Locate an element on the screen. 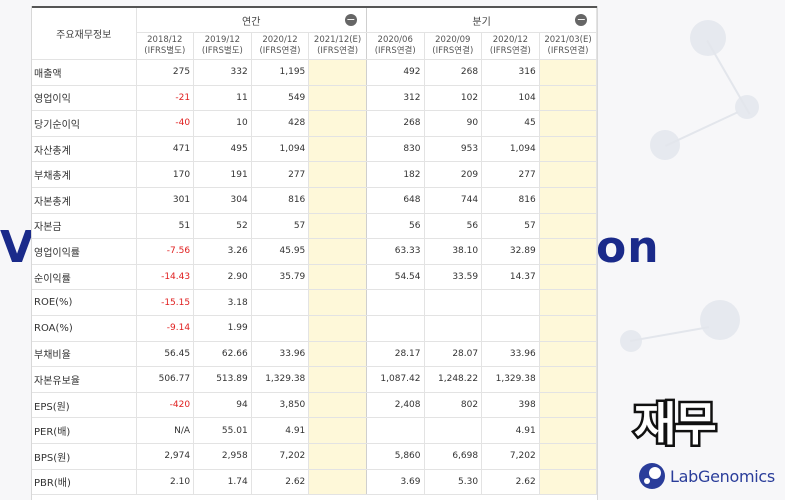 The height and width of the screenshot is (500, 785). table-cell: 2,958 is located at coordinates (222, 456).